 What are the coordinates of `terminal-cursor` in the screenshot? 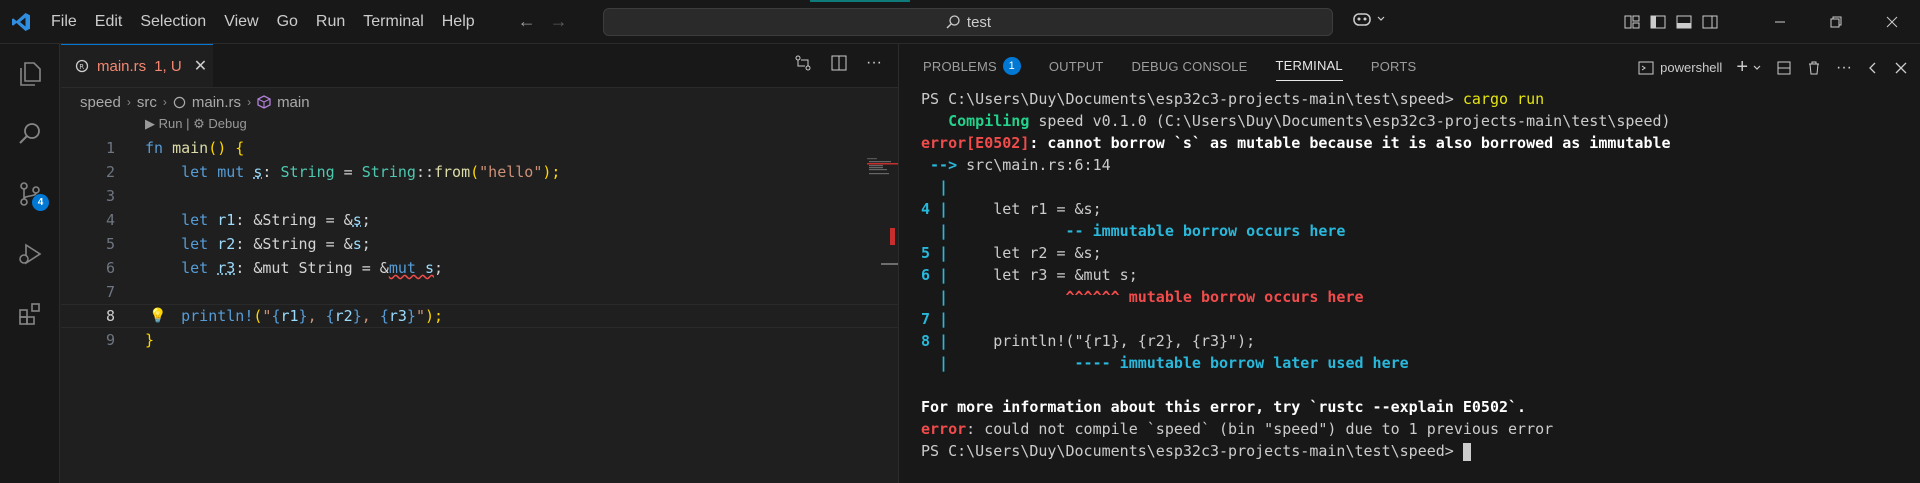 It's located at (1466, 451).